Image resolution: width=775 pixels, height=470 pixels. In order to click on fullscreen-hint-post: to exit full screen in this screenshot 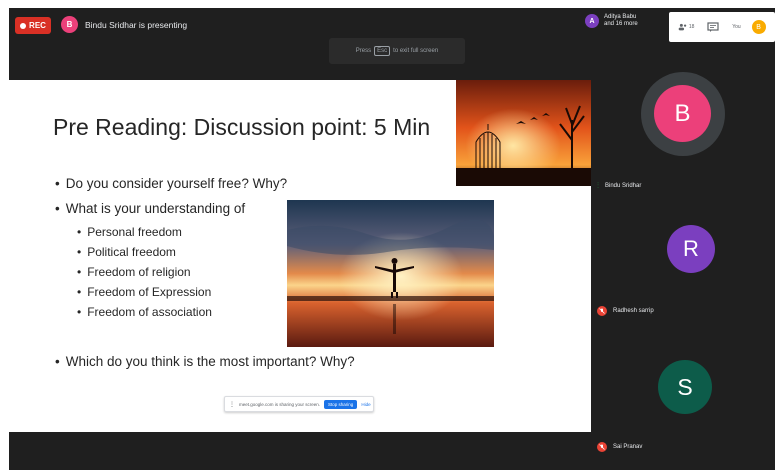, I will do `click(416, 51)`.